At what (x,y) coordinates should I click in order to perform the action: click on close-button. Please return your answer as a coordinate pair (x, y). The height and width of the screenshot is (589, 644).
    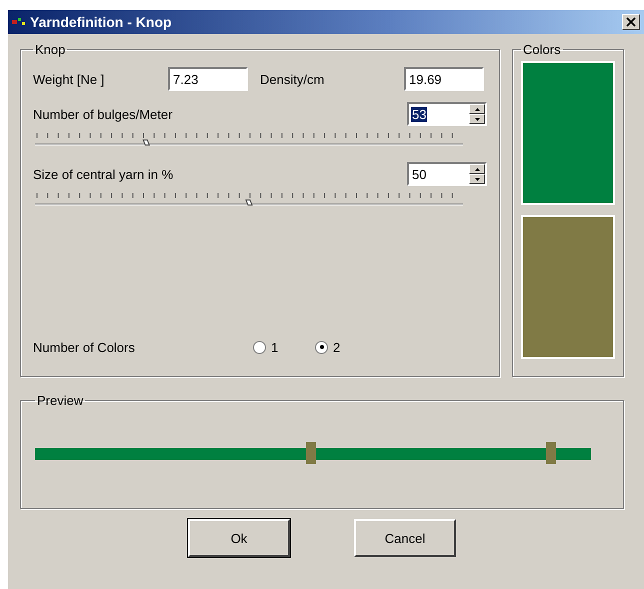
    Looking at the image, I should click on (631, 22).